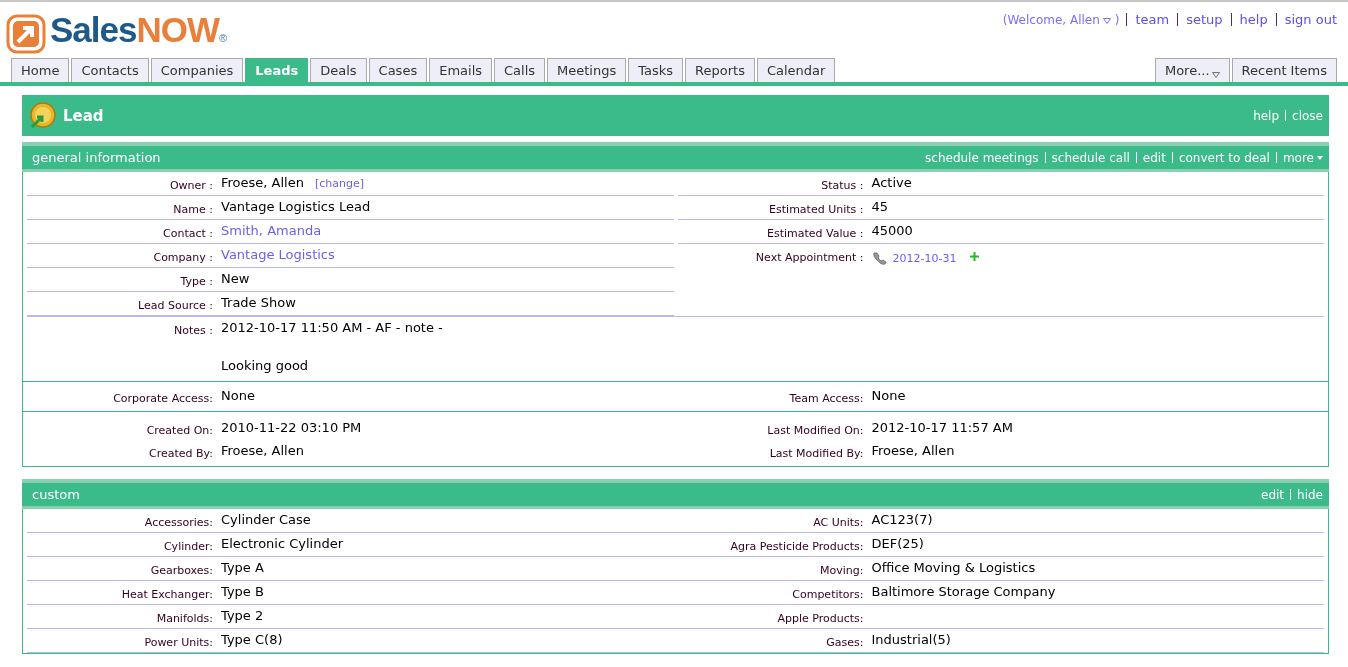 The width and height of the screenshot is (1348, 667). Describe the element at coordinates (845, 642) in the screenshot. I see `field-label: Gases:` at that location.